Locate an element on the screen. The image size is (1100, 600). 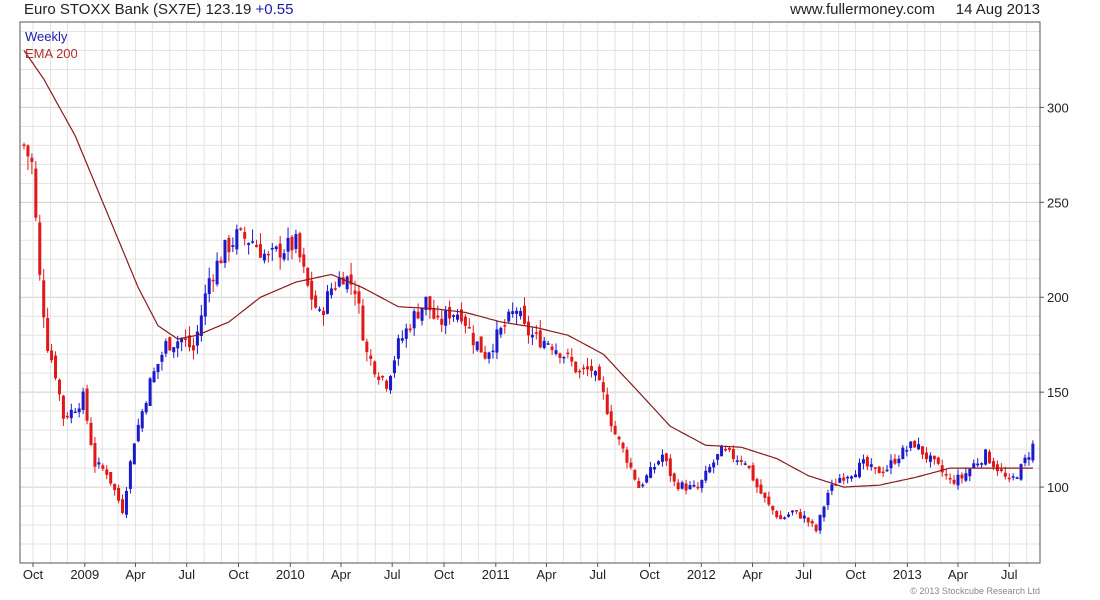
y-axis-labels: 100 150 200 250 300 is located at coordinates (1054, 297).